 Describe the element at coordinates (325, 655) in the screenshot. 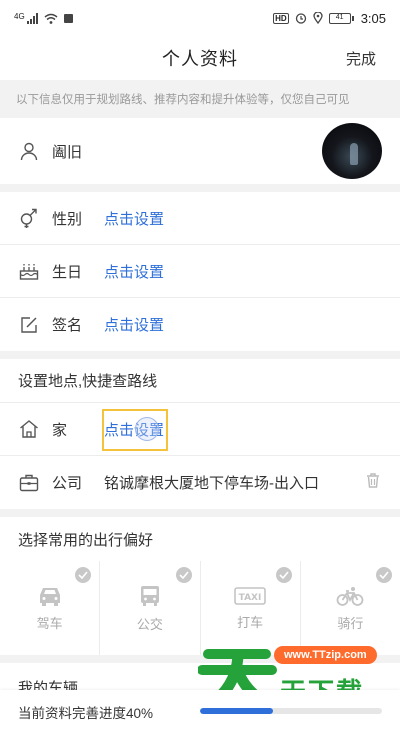

I see `watermark-url: www.TTzip.com` at that location.